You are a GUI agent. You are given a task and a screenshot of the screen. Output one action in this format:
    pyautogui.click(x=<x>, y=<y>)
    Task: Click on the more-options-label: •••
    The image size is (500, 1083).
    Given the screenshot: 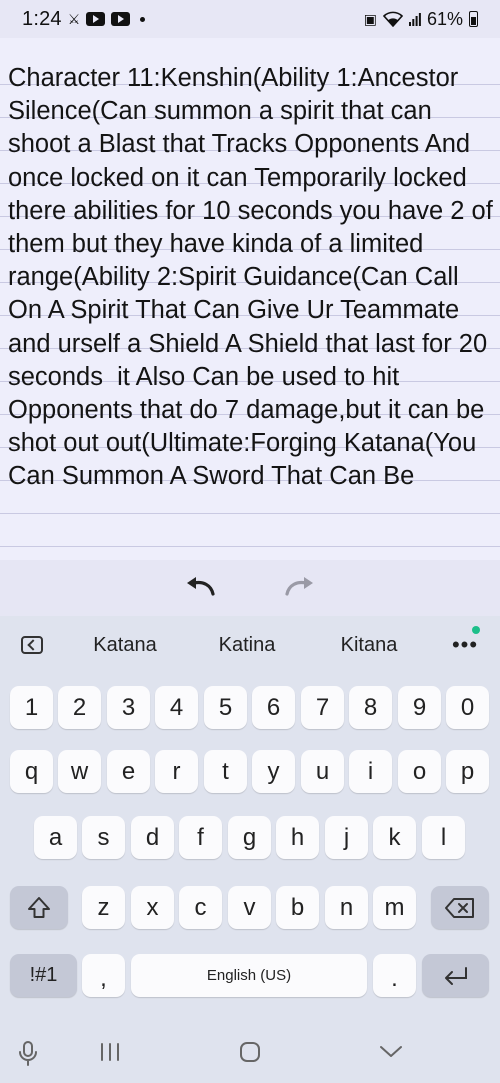 What is the action you would take?
    pyautogui.click(x=465, y=644)
    